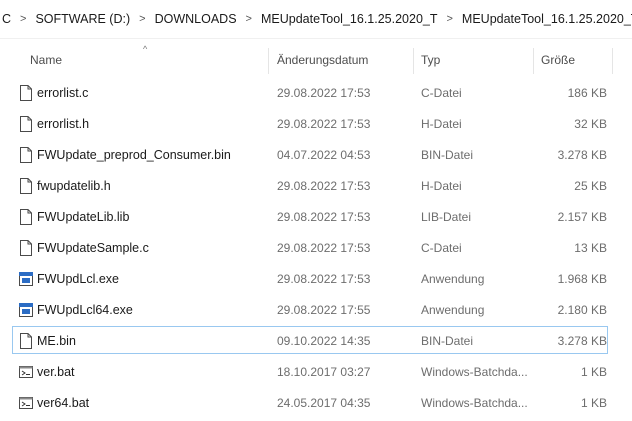  Describe the element at coordinates (93, 248) in the screenshot. I see `file-name: FWUpdateSample.c` at that location.